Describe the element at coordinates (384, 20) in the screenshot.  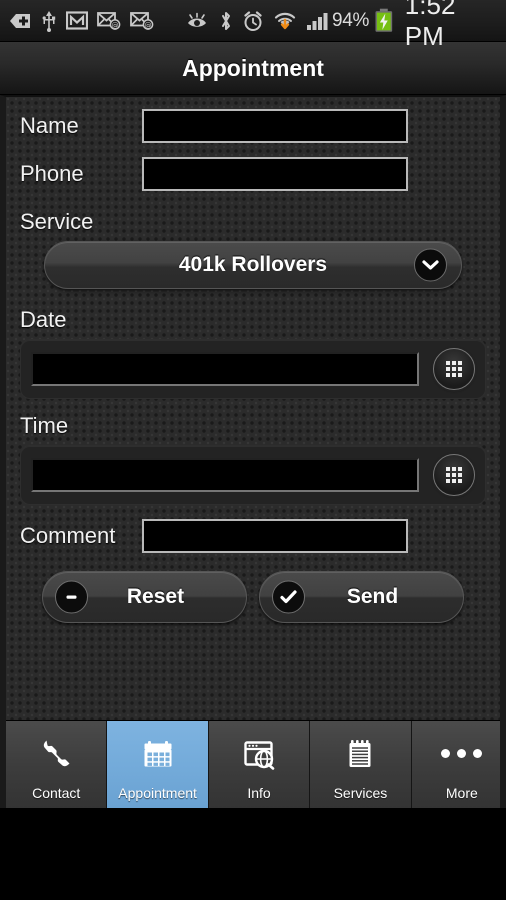
I see `battery-charging-icon` at that location.